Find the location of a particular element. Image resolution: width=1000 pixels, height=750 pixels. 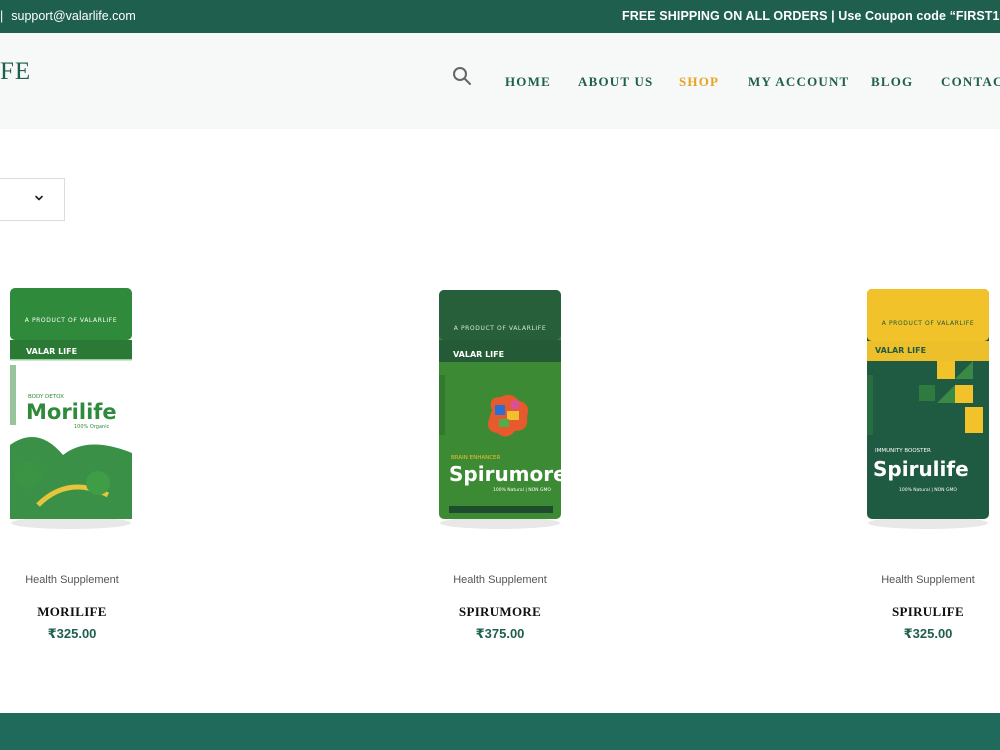

pack-title: Spirulife is located at coordinates (921, 469).